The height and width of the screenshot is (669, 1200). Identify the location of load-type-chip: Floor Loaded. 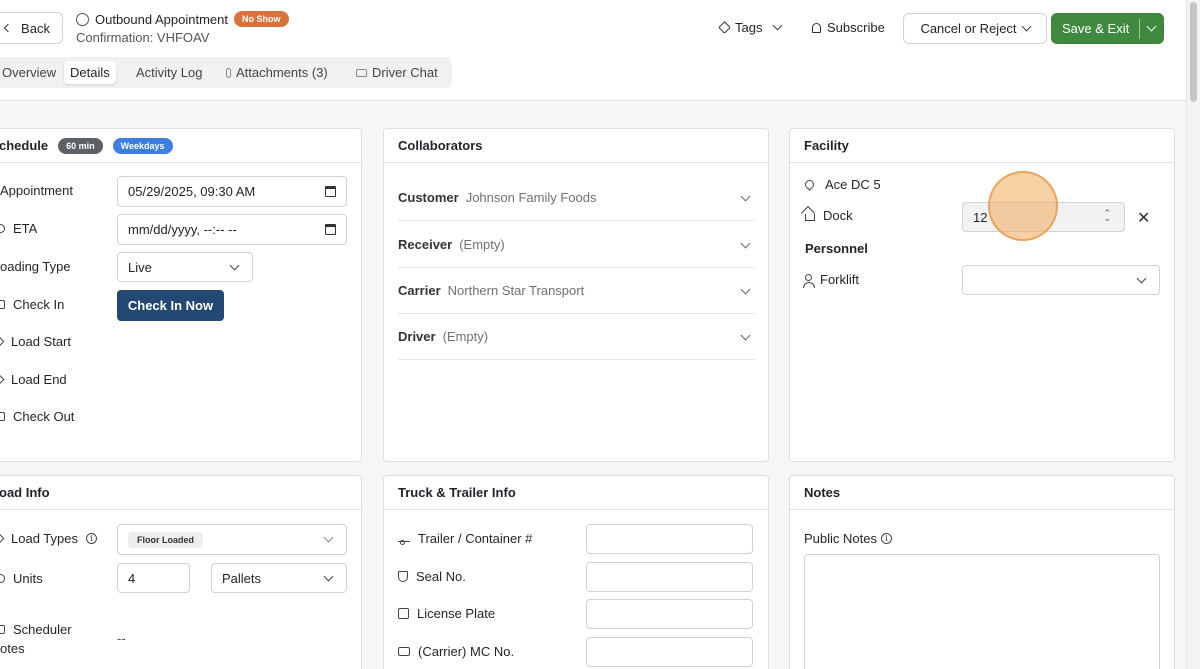
(165, 539).